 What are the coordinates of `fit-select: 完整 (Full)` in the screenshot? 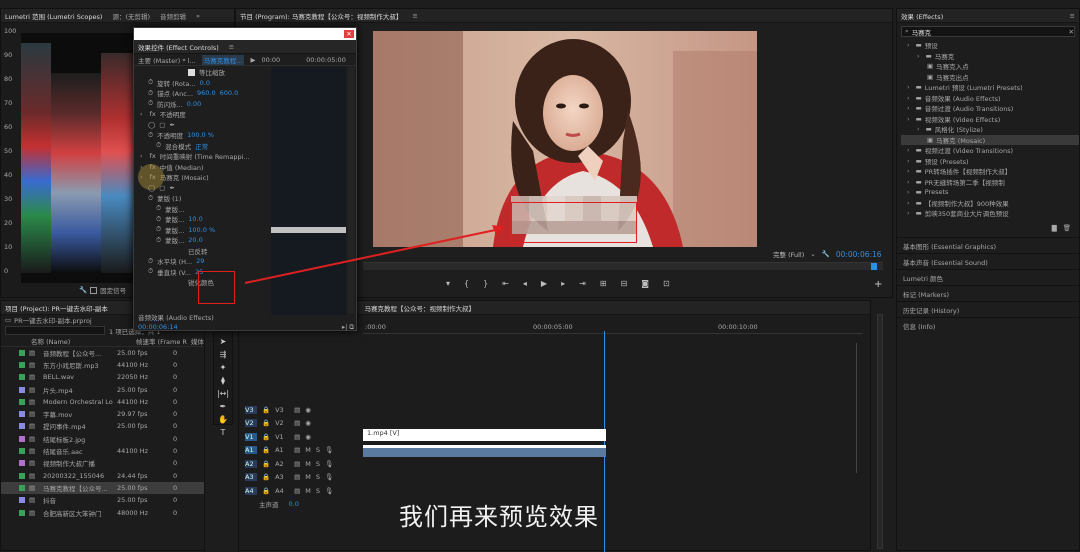 It's located at (788, 254).